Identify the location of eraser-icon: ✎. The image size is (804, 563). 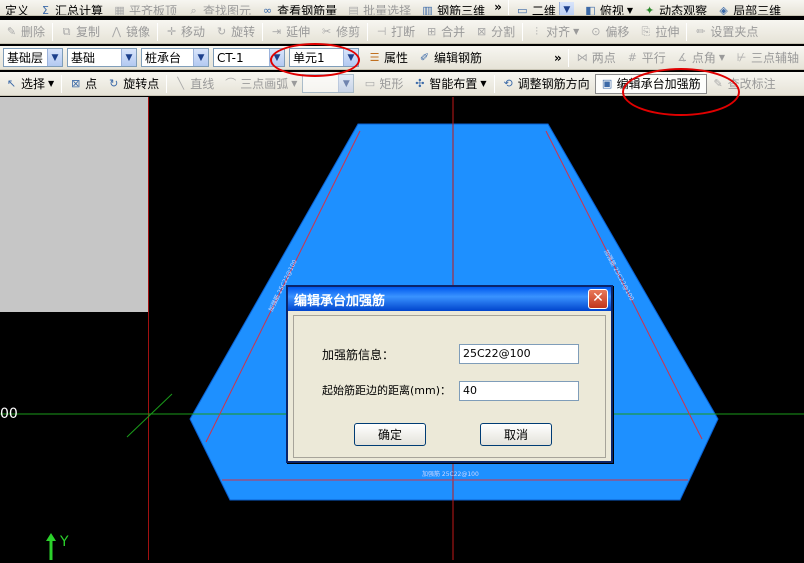
(11, 31).